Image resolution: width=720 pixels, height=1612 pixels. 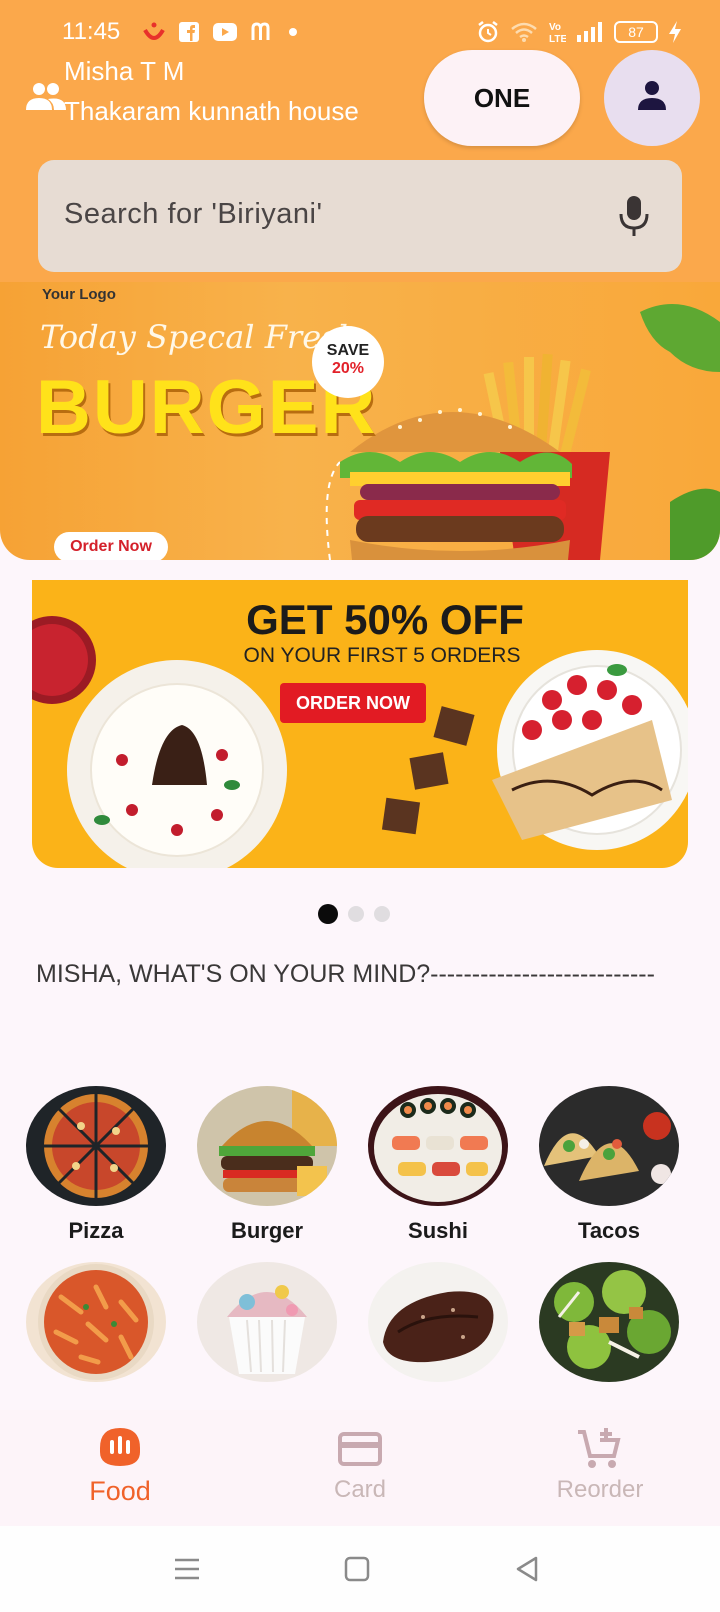 I want to click on profile-button, so click(x=652, y=98).